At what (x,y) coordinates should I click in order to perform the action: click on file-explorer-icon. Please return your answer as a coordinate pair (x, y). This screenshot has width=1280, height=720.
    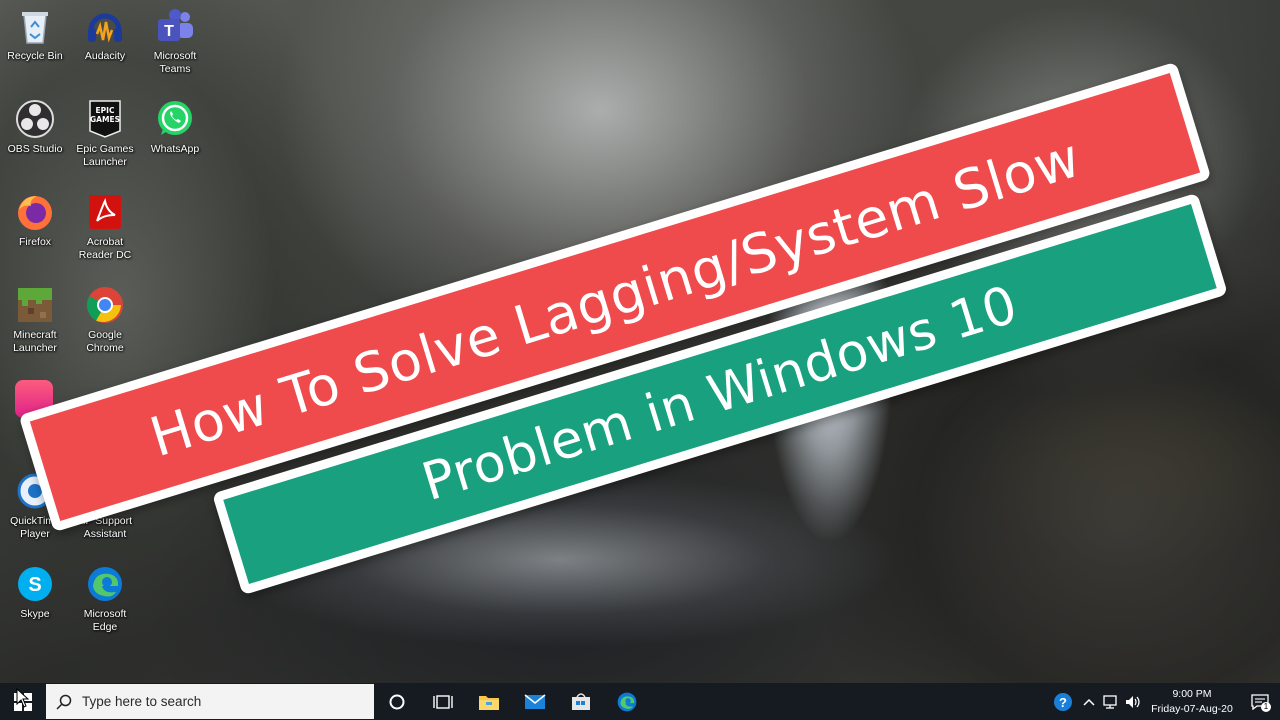
    Looking at the image, I should click on (489, 702).